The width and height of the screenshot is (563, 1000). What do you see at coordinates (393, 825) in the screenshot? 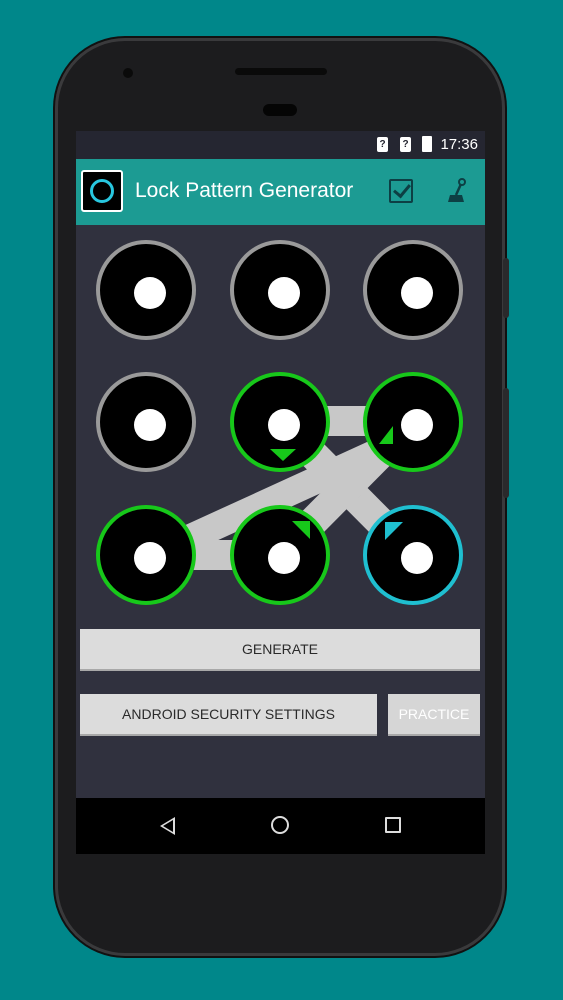
I see `recent-square-icon` at bounding box center [393, 825].